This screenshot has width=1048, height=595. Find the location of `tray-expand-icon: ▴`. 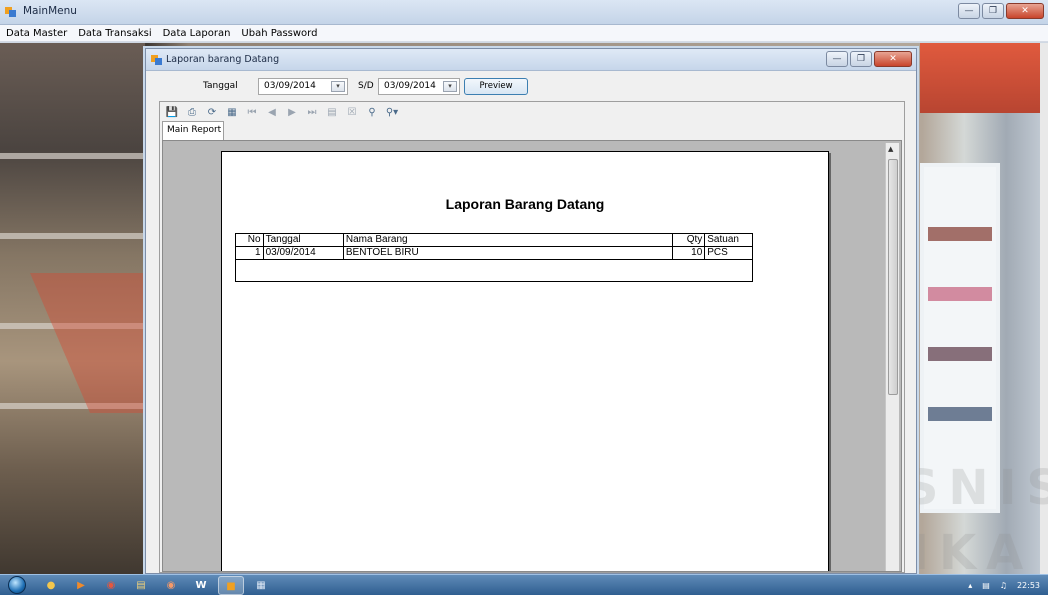

tray-expand-icon: ▴ is located at coordinates (970, 585).